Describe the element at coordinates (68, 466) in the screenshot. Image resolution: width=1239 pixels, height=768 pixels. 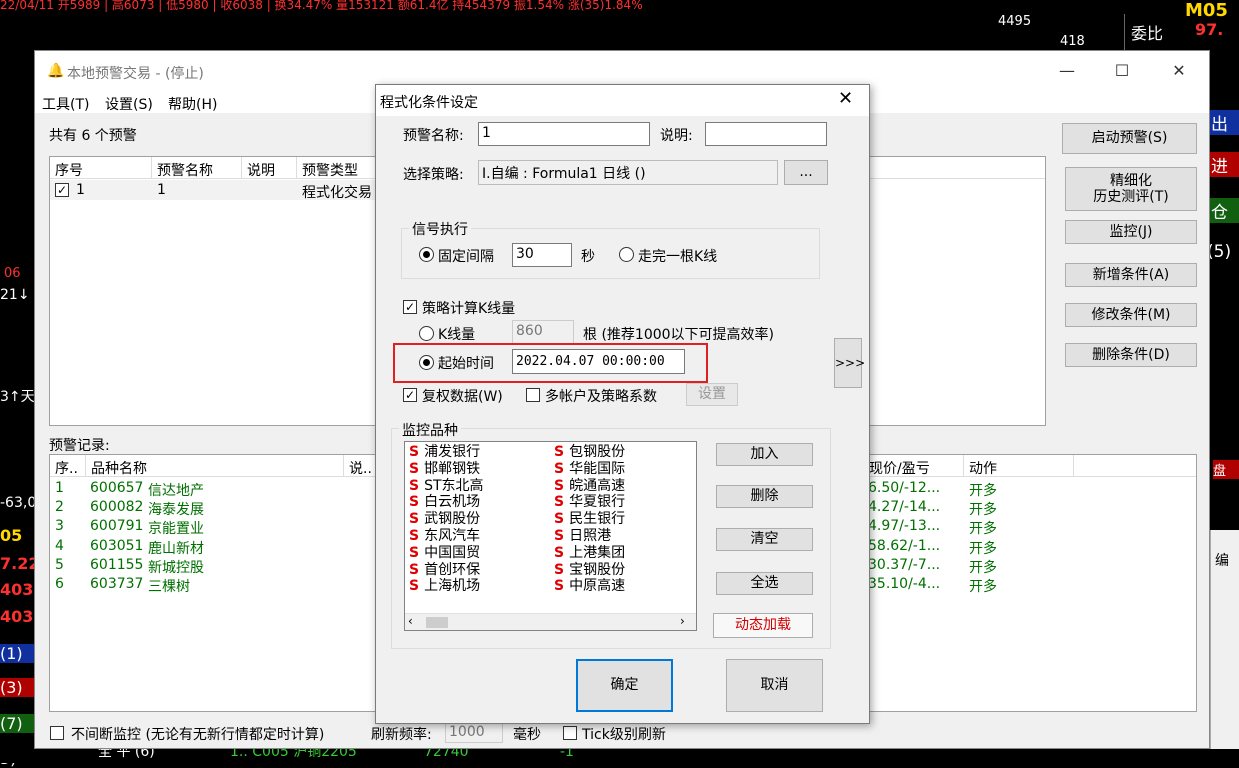
I see `column-header: 序..` at that location.